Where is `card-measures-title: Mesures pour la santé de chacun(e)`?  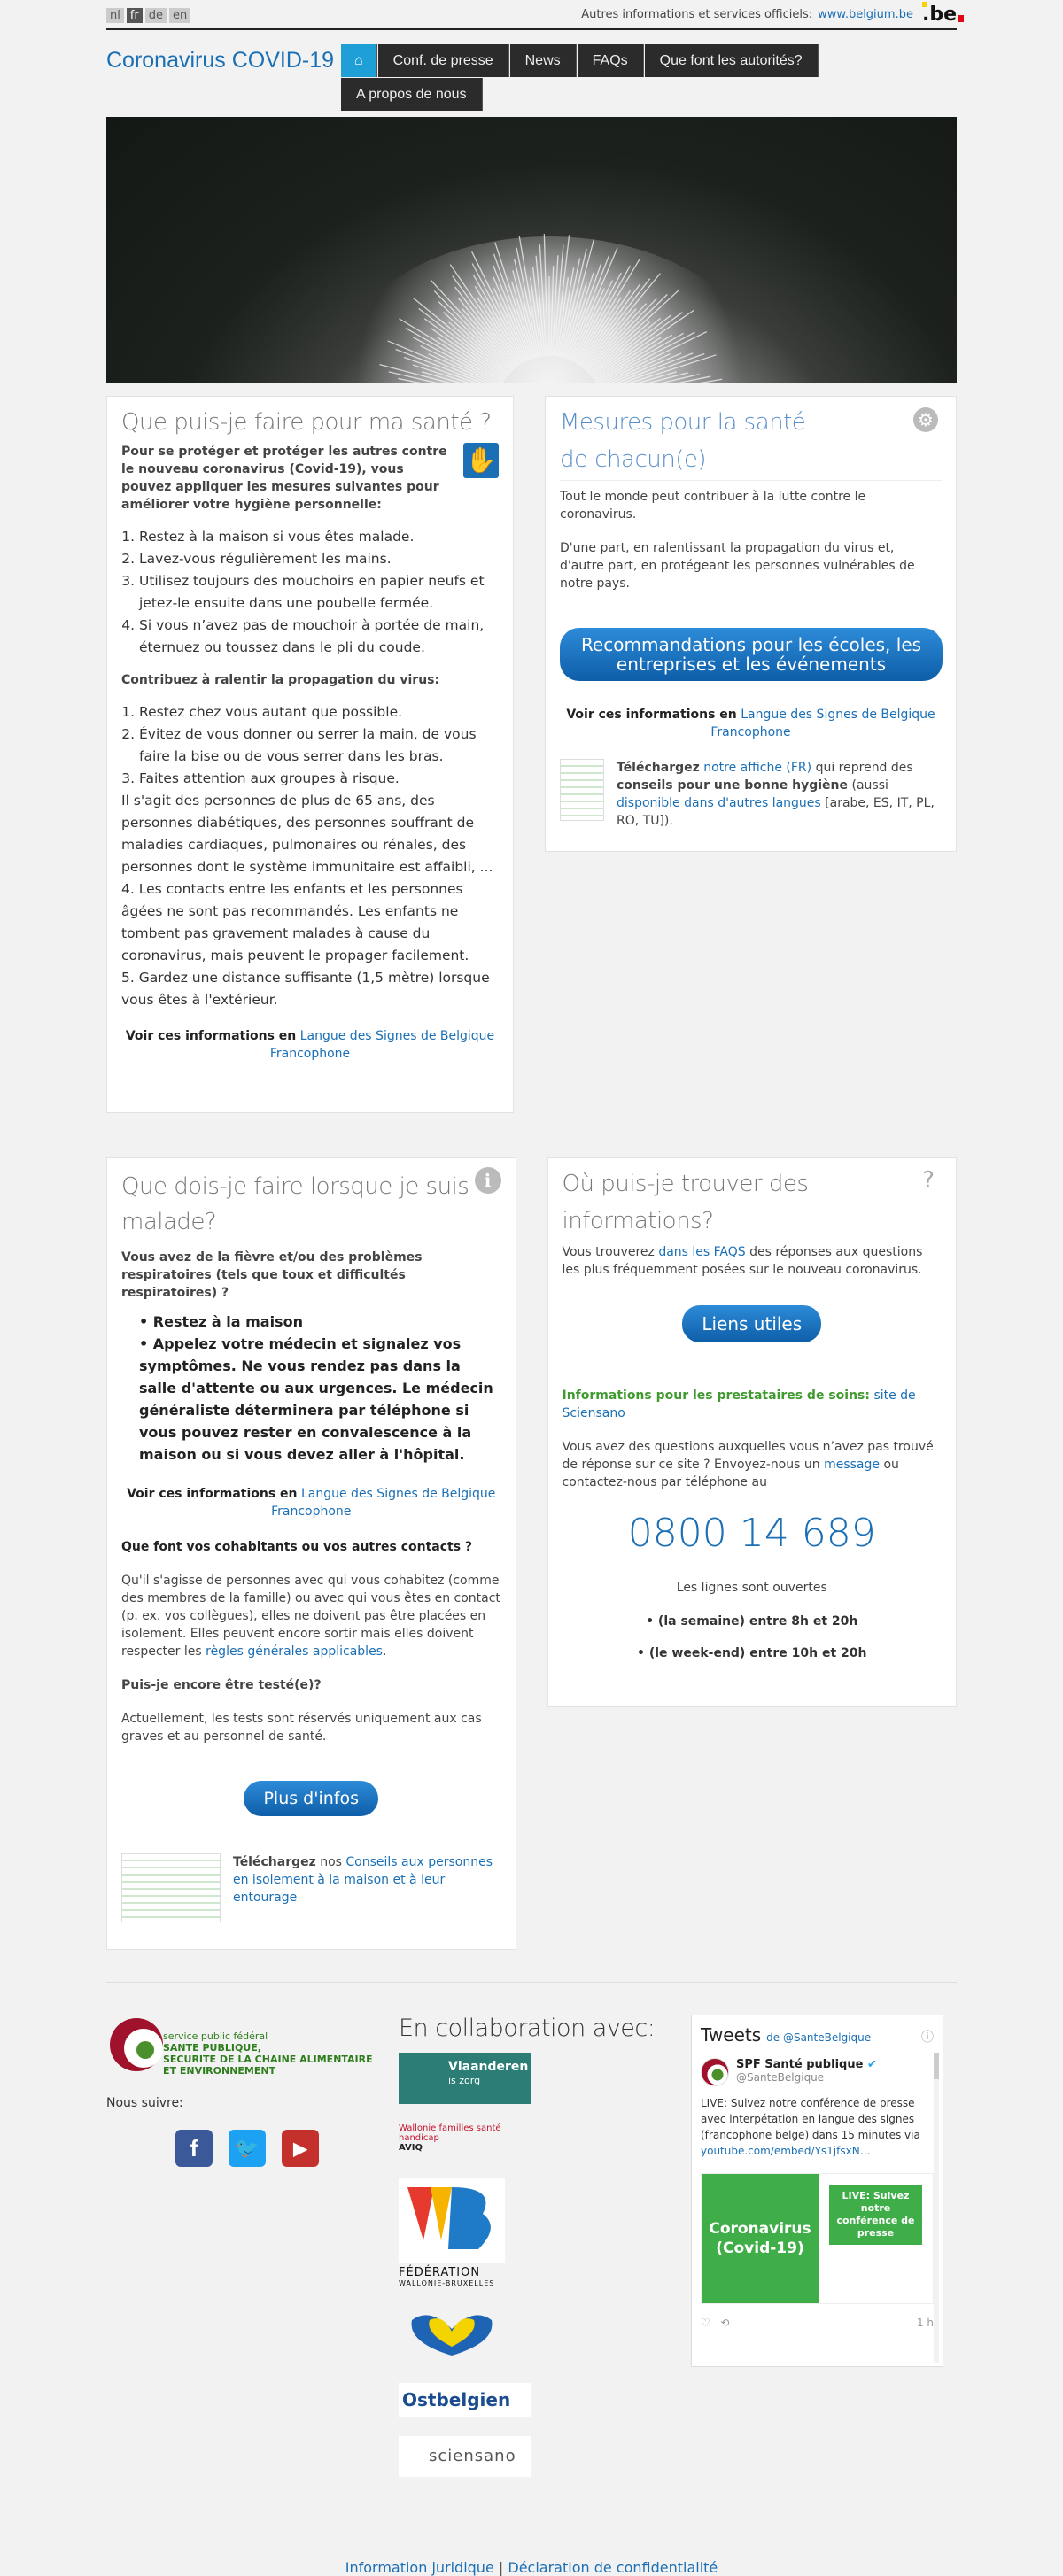 card-measures-title: Mesures pour la santé de chacun(e) is located at coordinates (683, 441).